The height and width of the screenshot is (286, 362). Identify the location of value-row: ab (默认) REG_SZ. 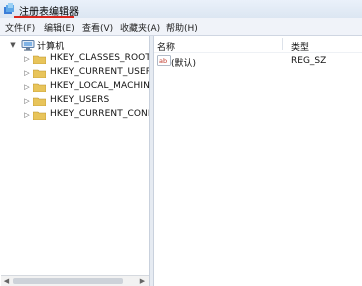
(258, 62).